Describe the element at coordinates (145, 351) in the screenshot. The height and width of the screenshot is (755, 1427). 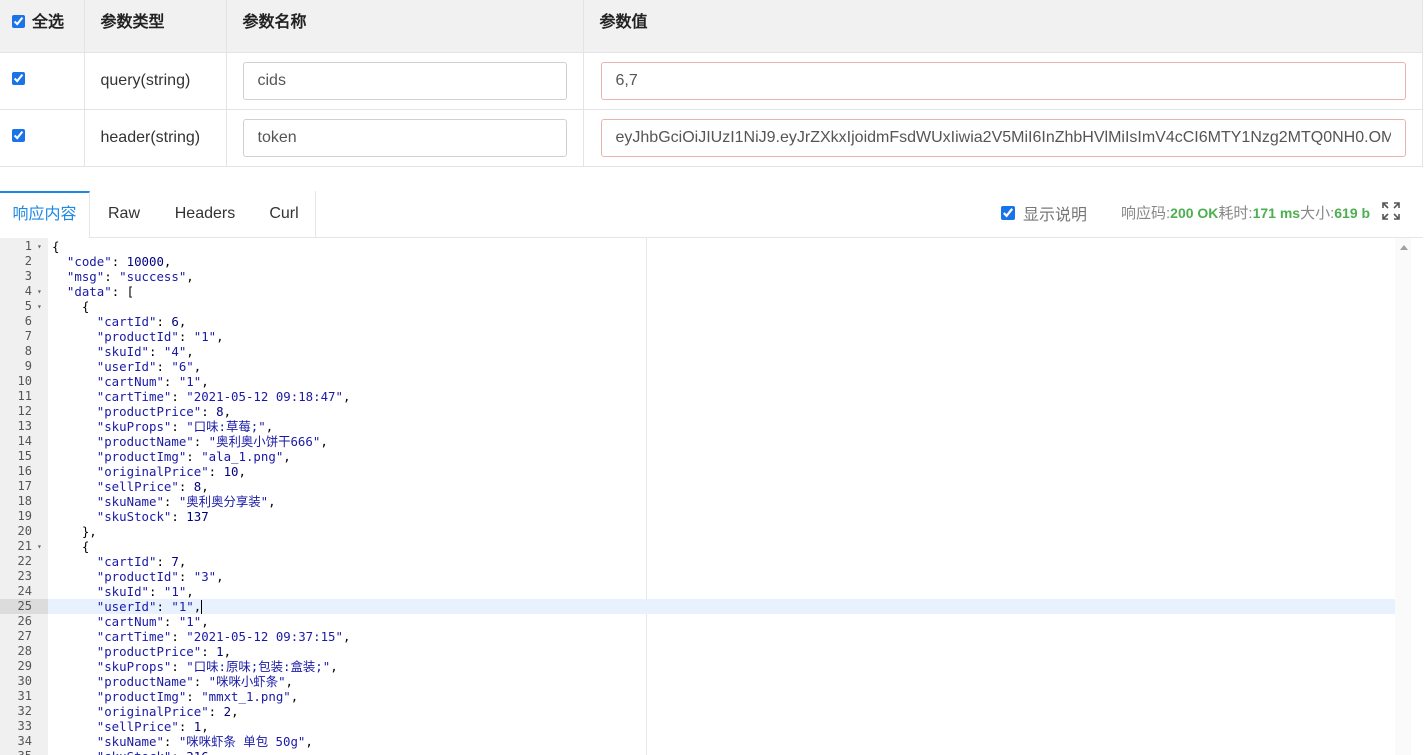
I see `code-text: "skuId": "4",` at that location.